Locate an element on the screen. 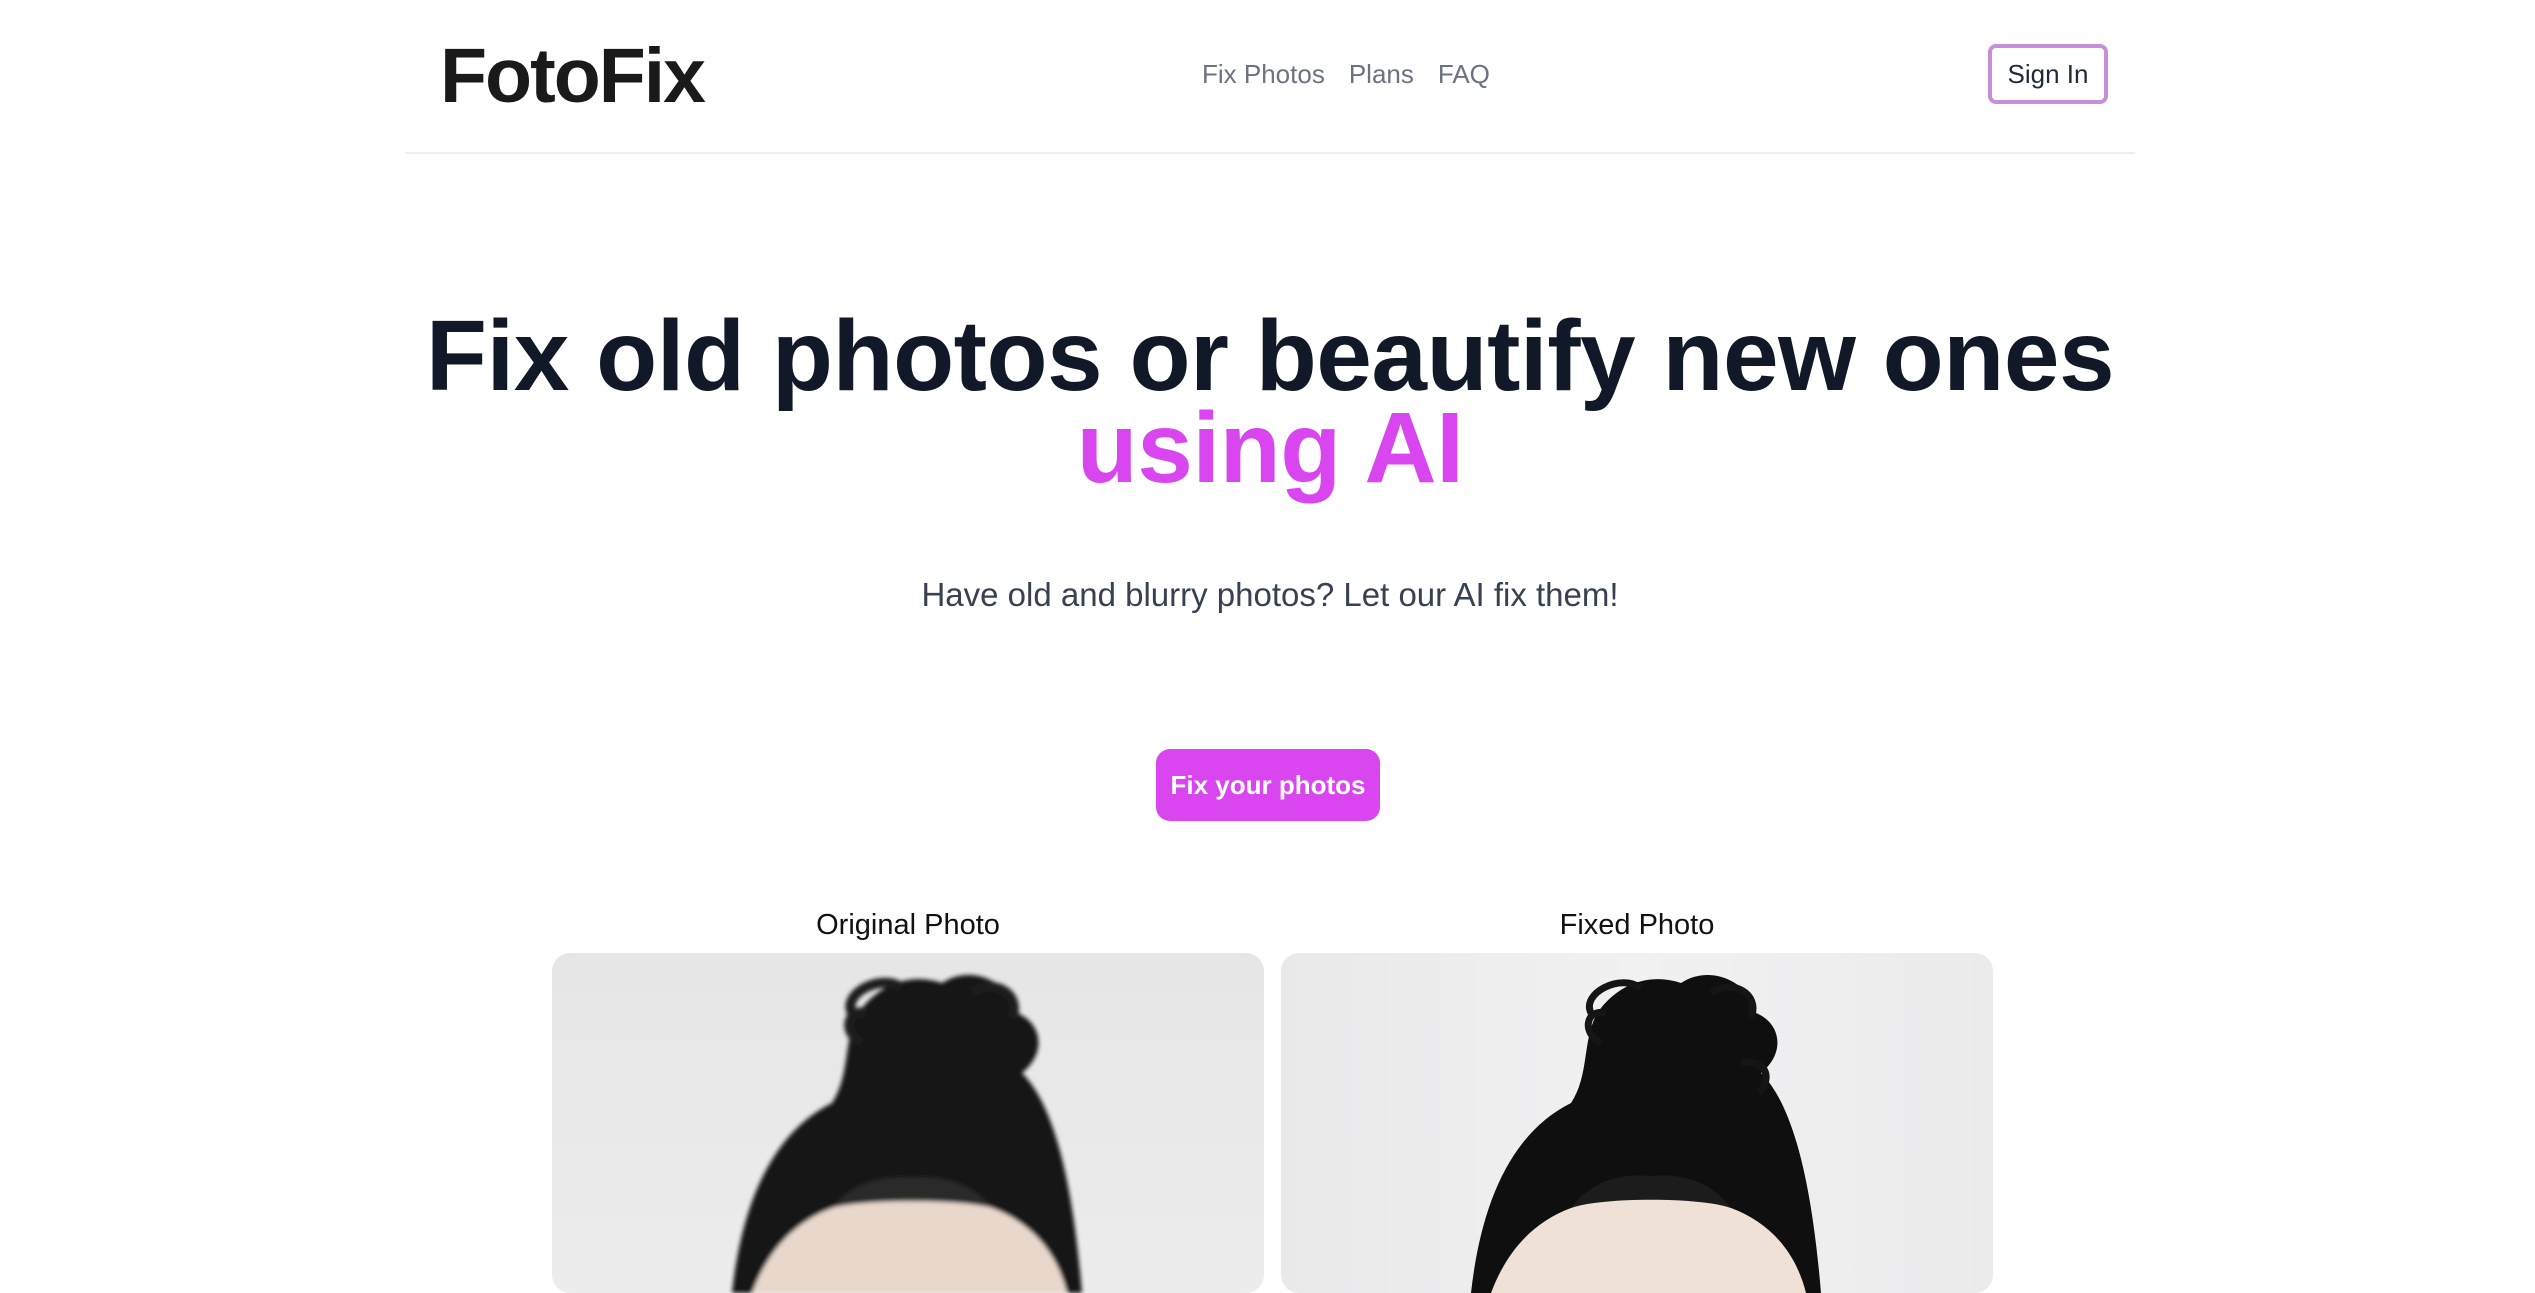 The image size is (2535, 1293). hero-title-accent: using AI is located at coordinates (1270, 448).